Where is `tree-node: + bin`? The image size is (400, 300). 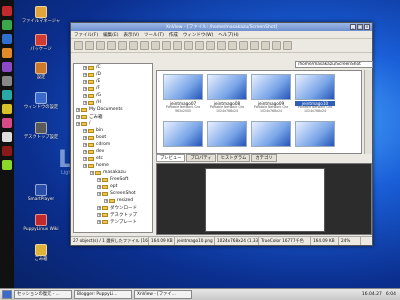 tree-node: + bin is located at coordinates (113, 130).